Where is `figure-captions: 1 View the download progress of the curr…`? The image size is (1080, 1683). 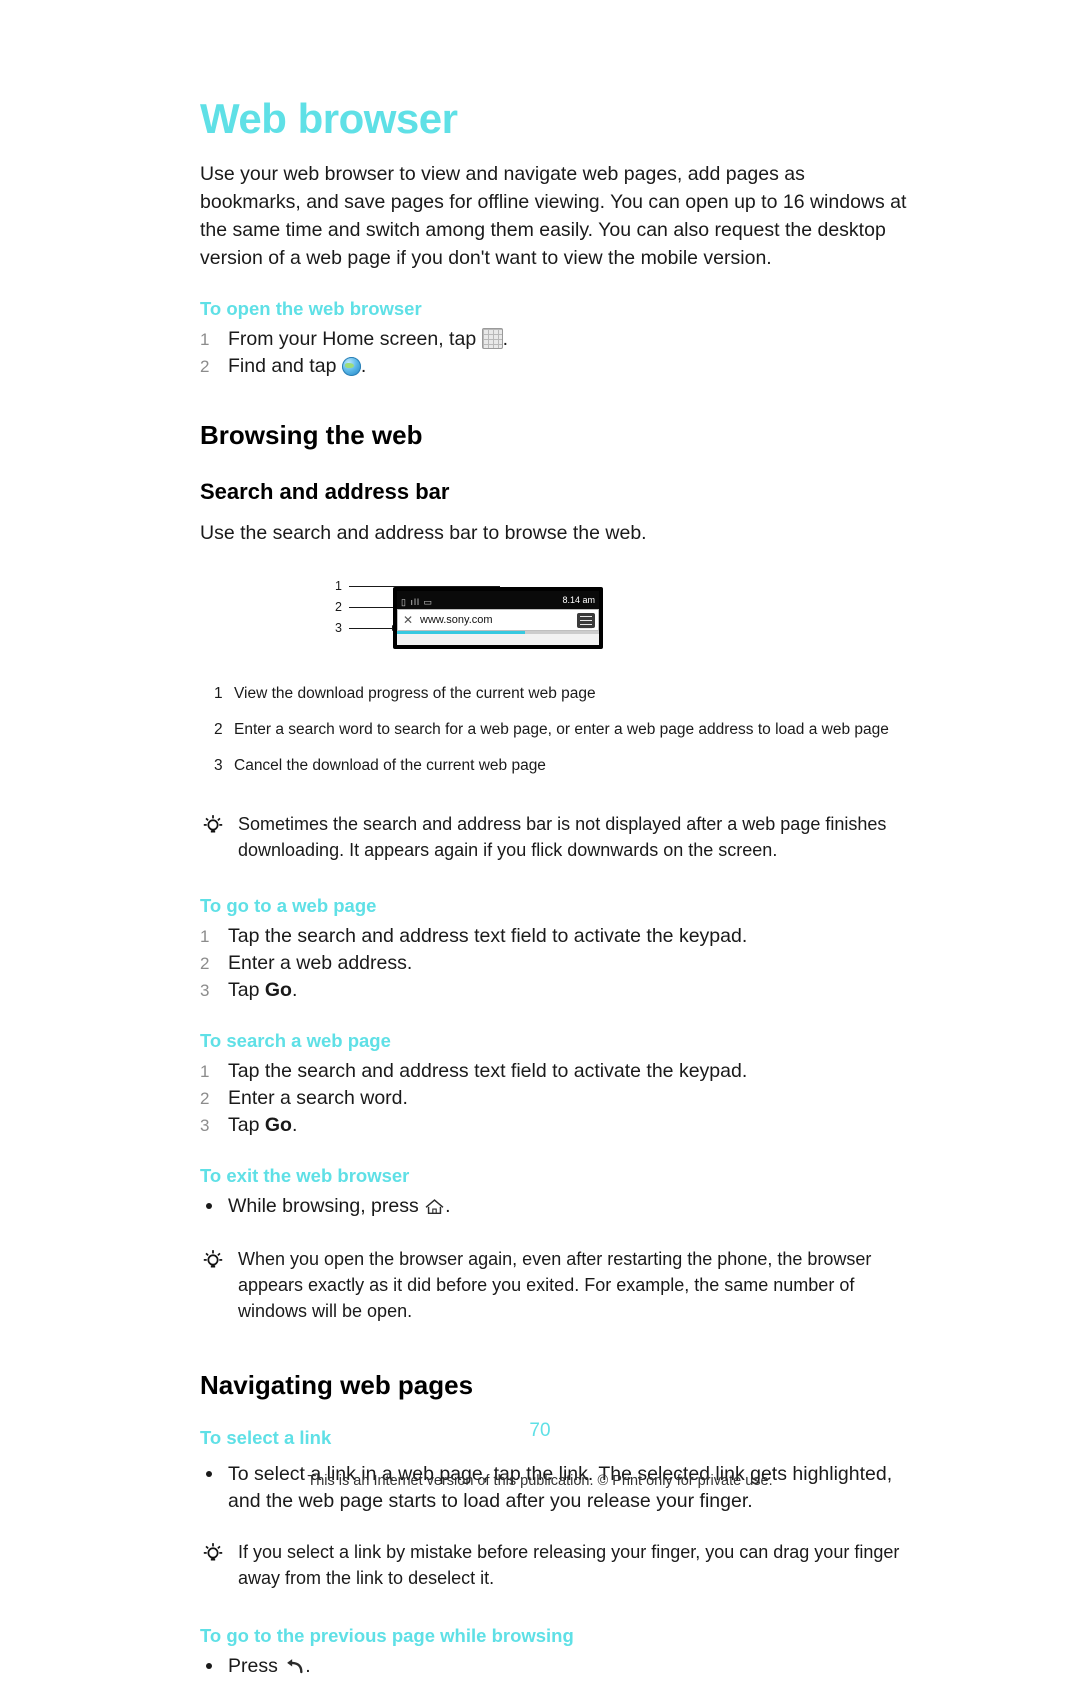 figure-captions: 1 View the download progress of the curr… is located at coordinates (555, 730).